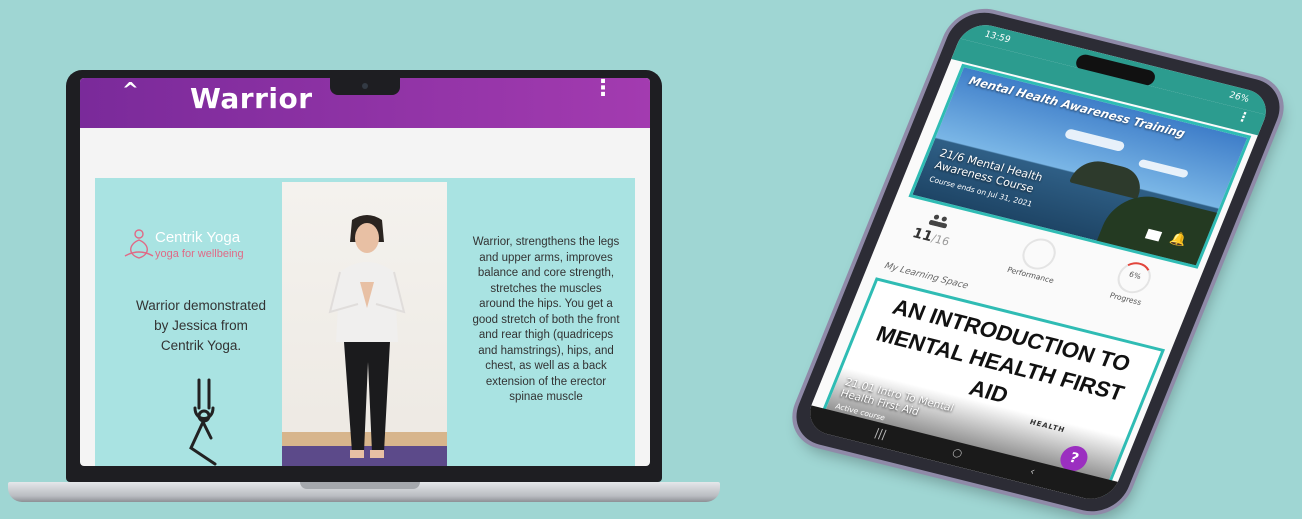 The height and width of the screenshot is (519, 1302). What do you see at coordinates (365, 86) in the screenshot?
I see `camera-notch` at bounding box center [365, 86].